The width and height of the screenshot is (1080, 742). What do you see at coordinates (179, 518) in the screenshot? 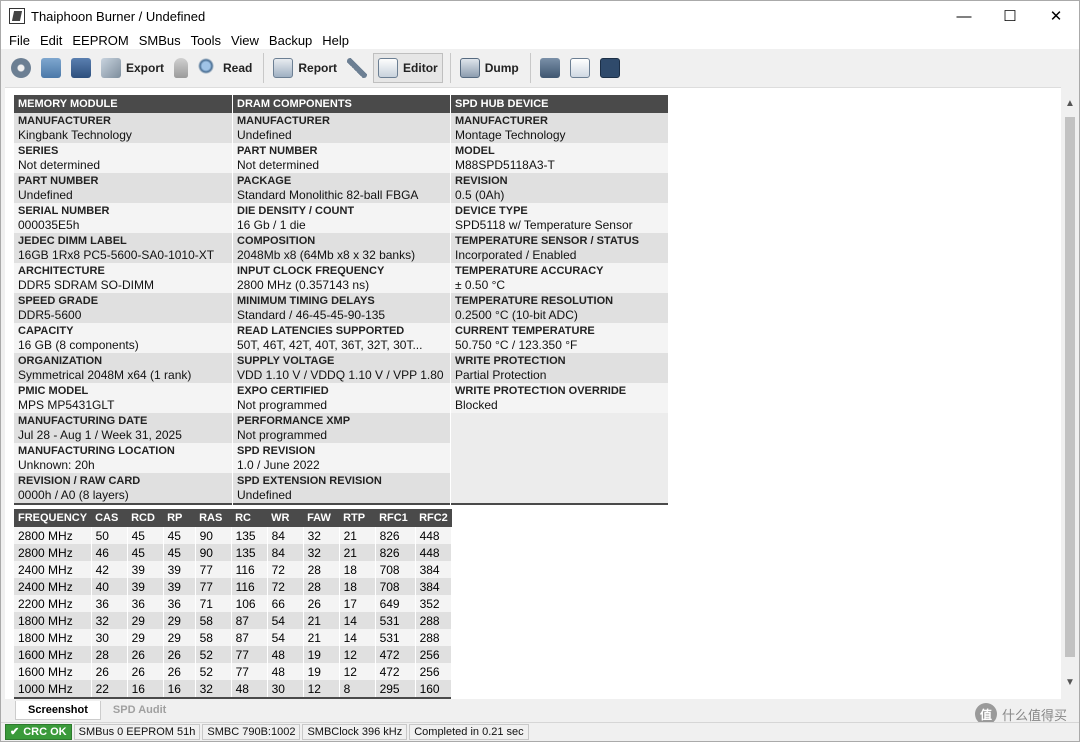
I see `timing-column-header: RP` at bounding box center [179, 518].